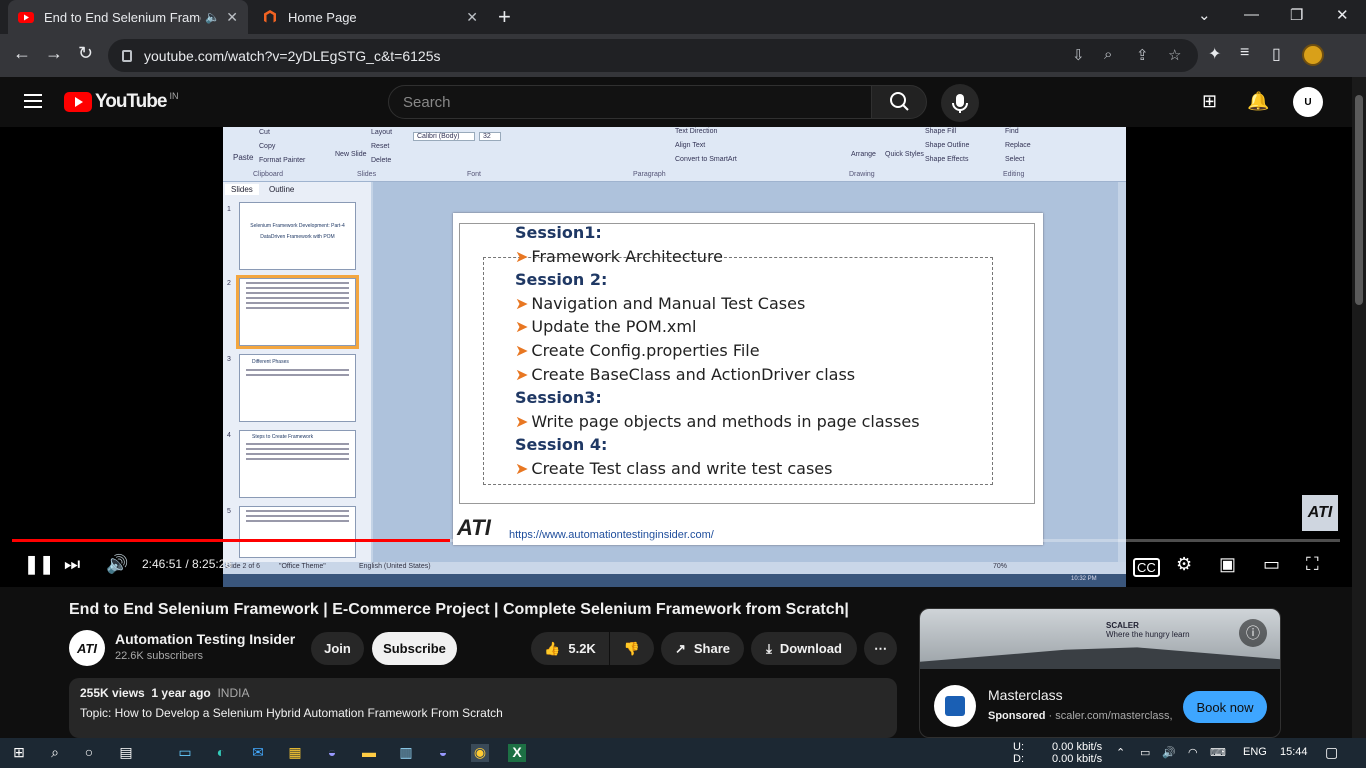  Describe the element at coordinates (804, 648) in the screenshot. I see `download-button: ⤓ Download` at that location.